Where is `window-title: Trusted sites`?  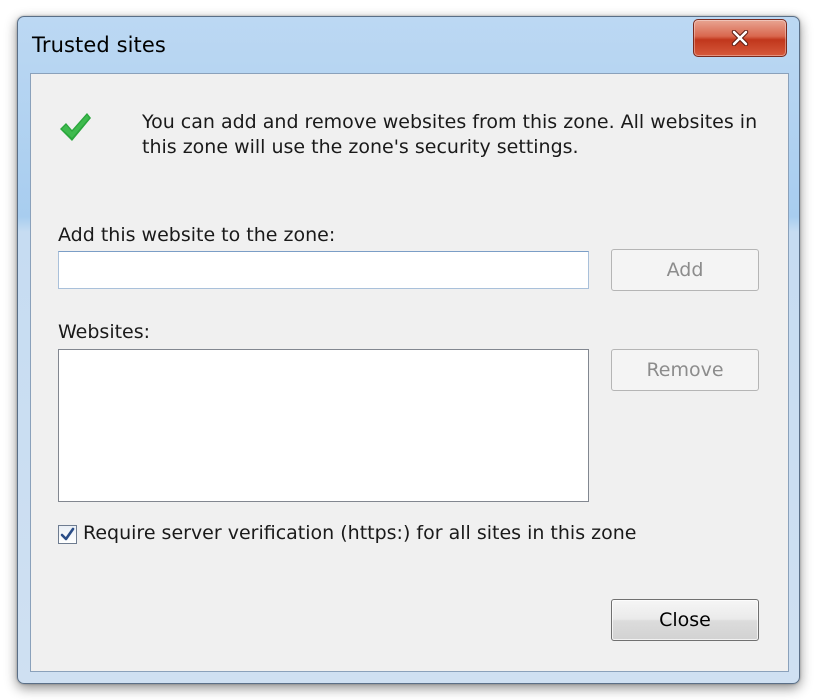 window-title: Trusted sites is located at coordinates (99, 45).